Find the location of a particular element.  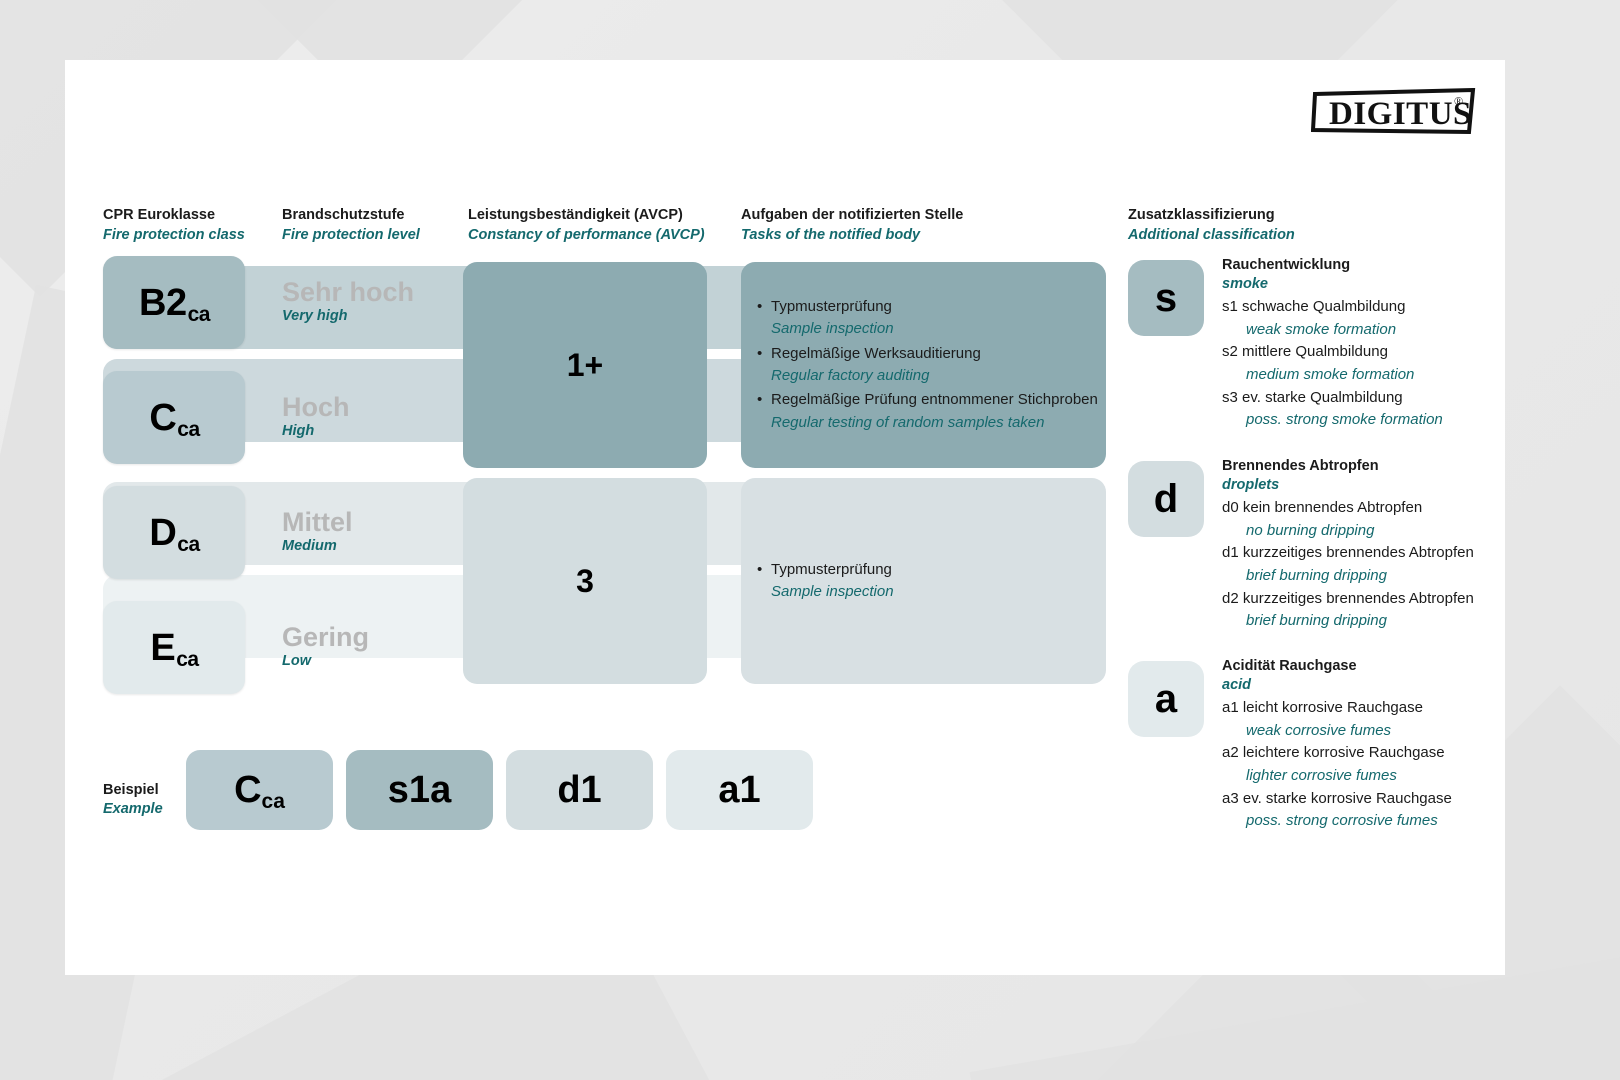

level-text-very-high: Sehr hoch Very high is located at coordinates (348, 301).